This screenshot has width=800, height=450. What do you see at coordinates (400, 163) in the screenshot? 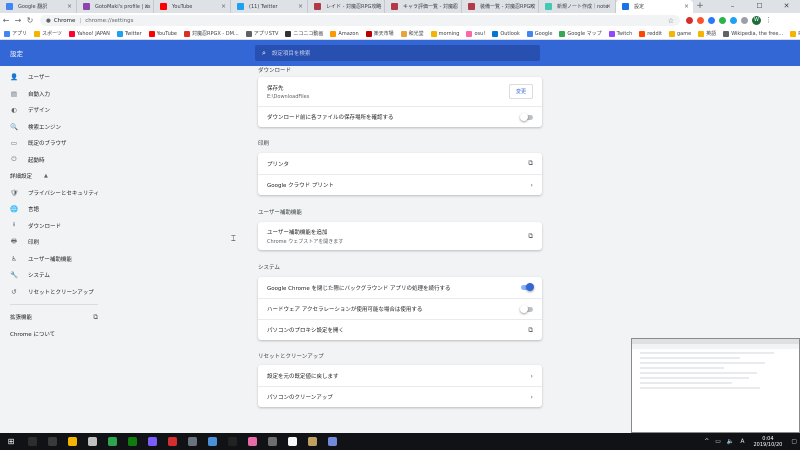
I see `printers-row: プリンタ ⧉` at bounding box center [400, 163].